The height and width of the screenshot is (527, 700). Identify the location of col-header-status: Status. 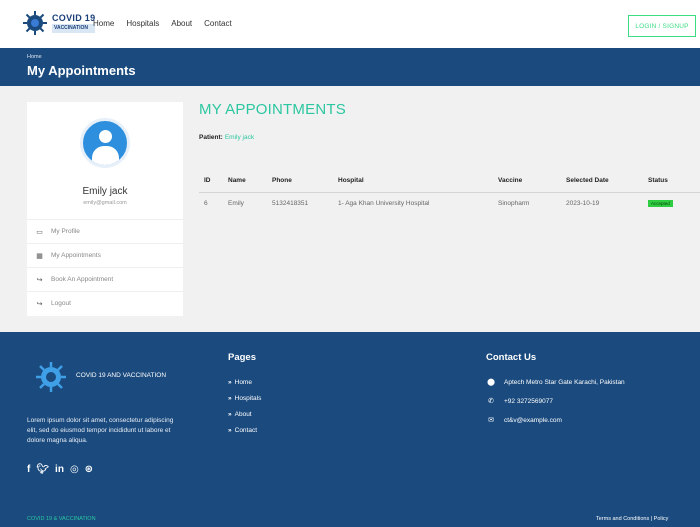
(671, 181).